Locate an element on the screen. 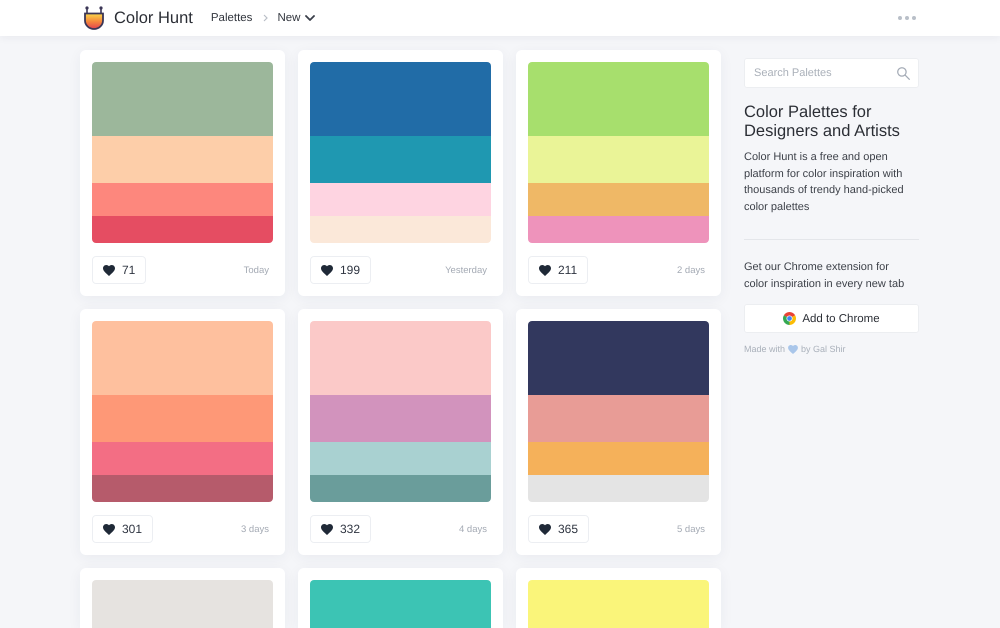 The width and height of the screenshot is (1000, 628). date-label: Yesterday is located at coordinates (466, 270).